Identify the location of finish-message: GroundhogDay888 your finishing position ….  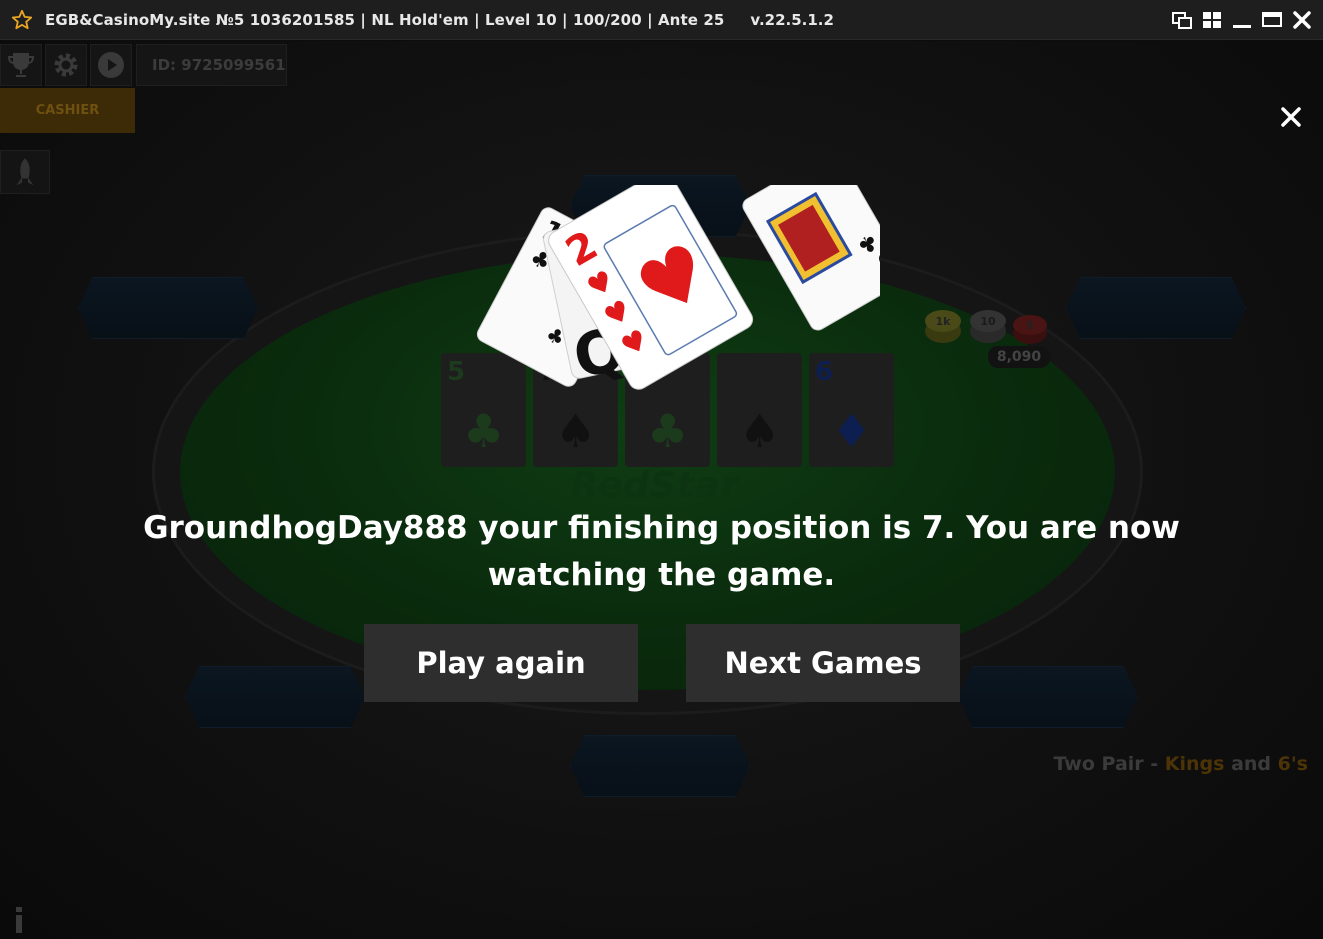
(661, 551).